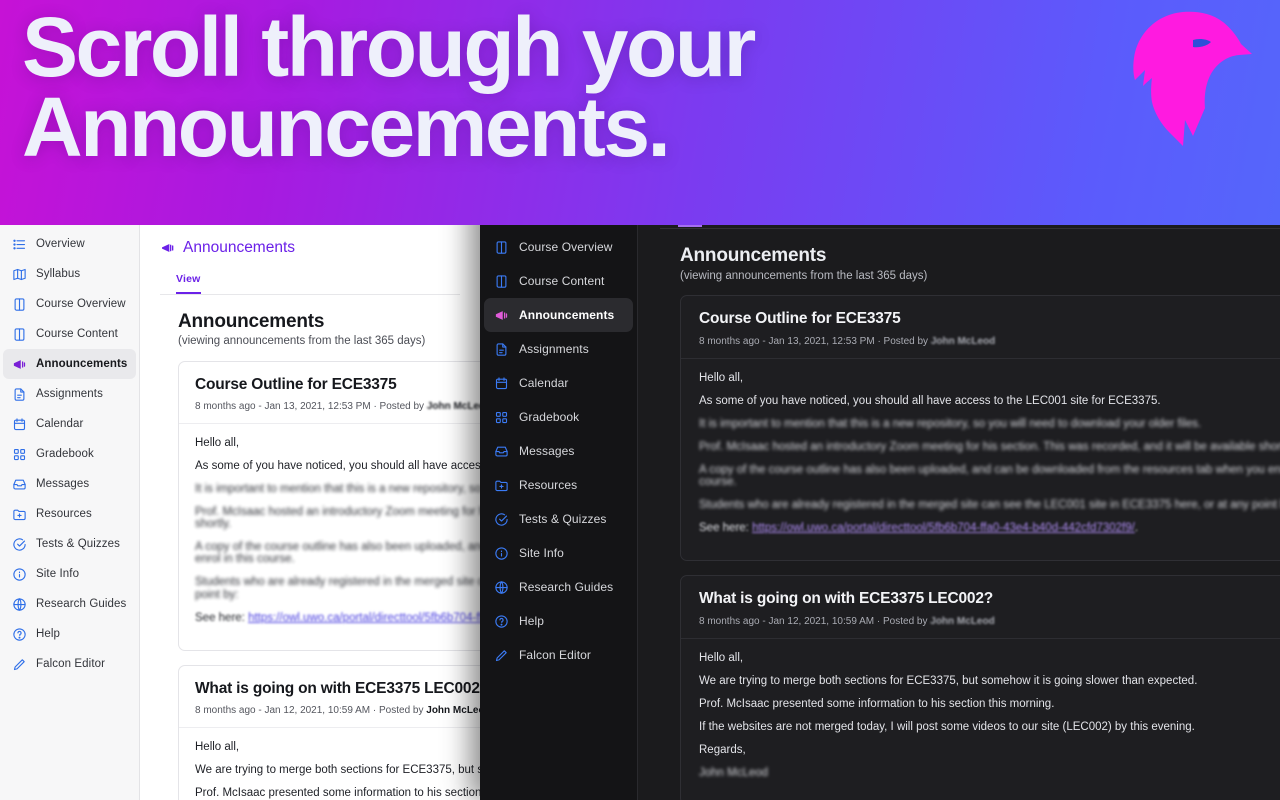 The image size is (1280, 800). Describe the element at coordinates (554, 349) in the screenshot. I see `sidebar-item-dark-assignments-label: Assignments` at that location.